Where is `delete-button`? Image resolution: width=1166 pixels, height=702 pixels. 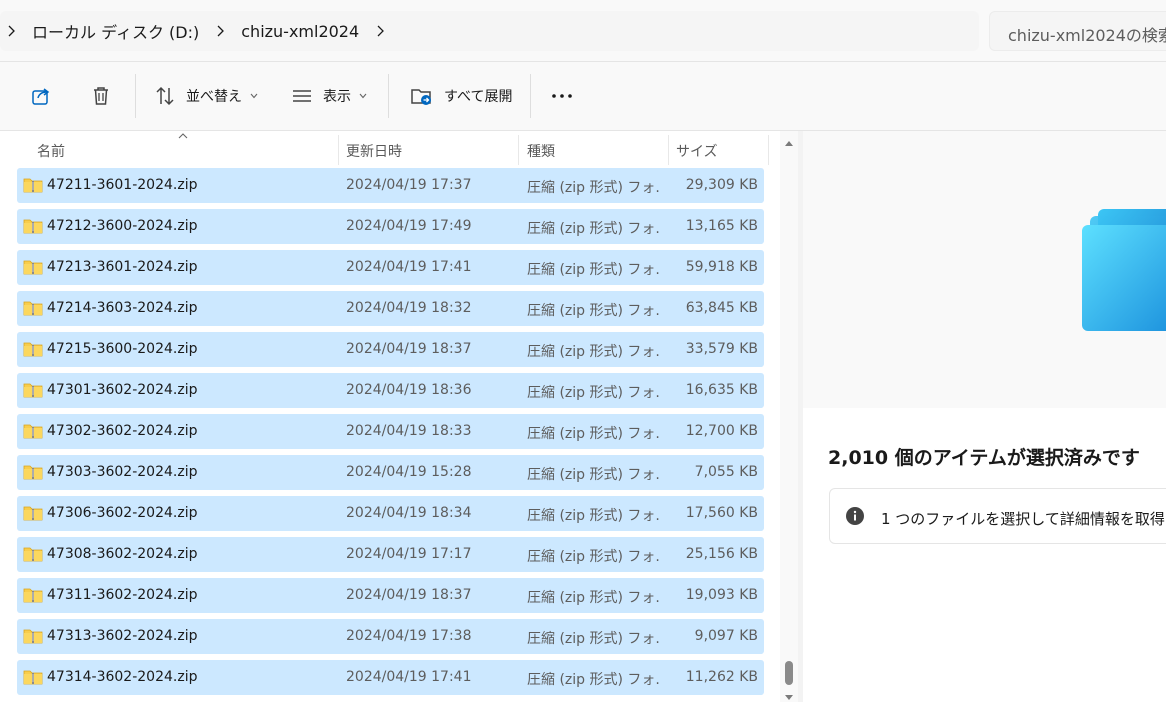
delete-button is located at coordinates (101, 96).